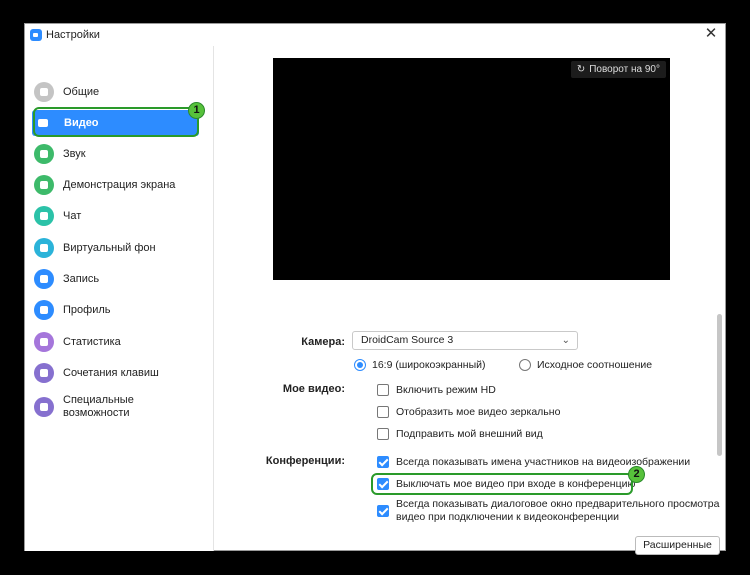 This screenshot has height=575, width=750. What do you see at coordinates (383, 390) in the screenshot?
I see `hd-checkbox` at bounding box center [383, 390].